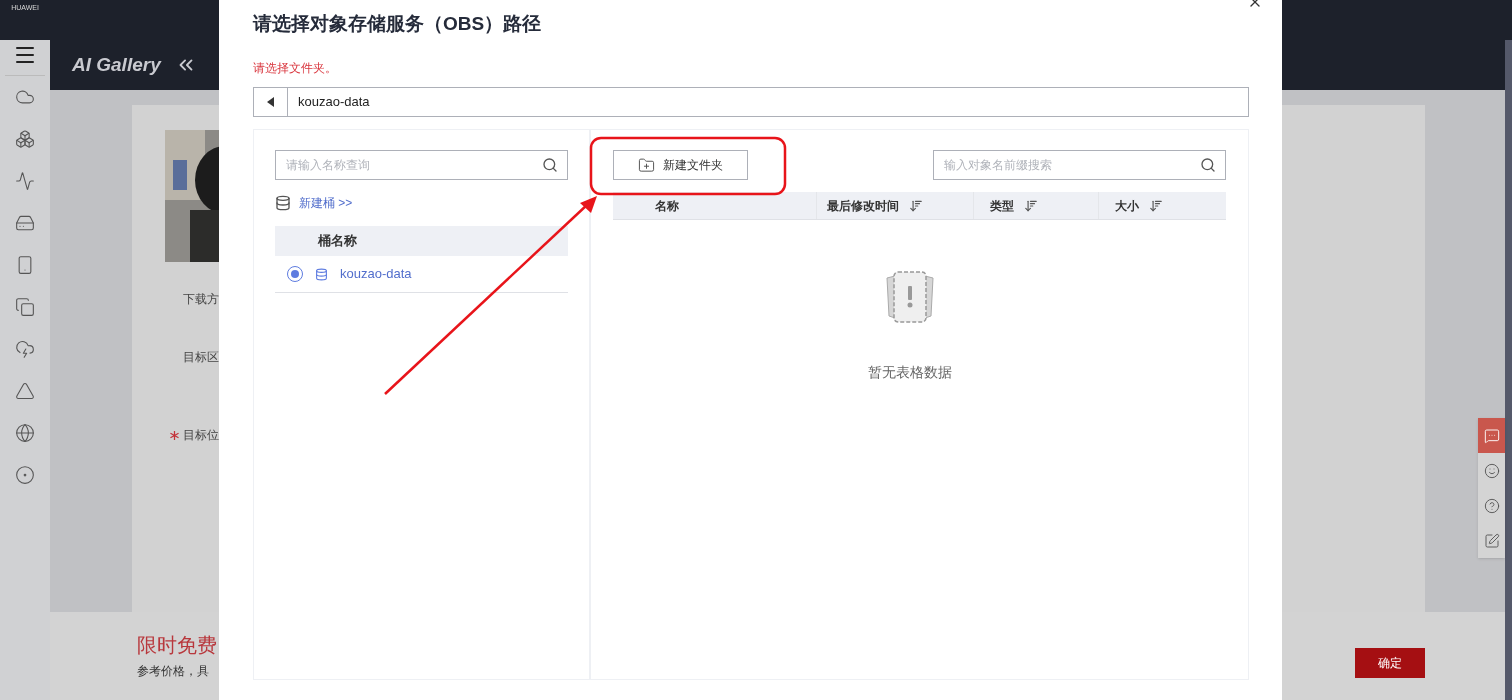 The image size is (1512, 700). Describe the element at coordinates (1127, 206) in the screenshot. I see `column-header: 大小` at that location.